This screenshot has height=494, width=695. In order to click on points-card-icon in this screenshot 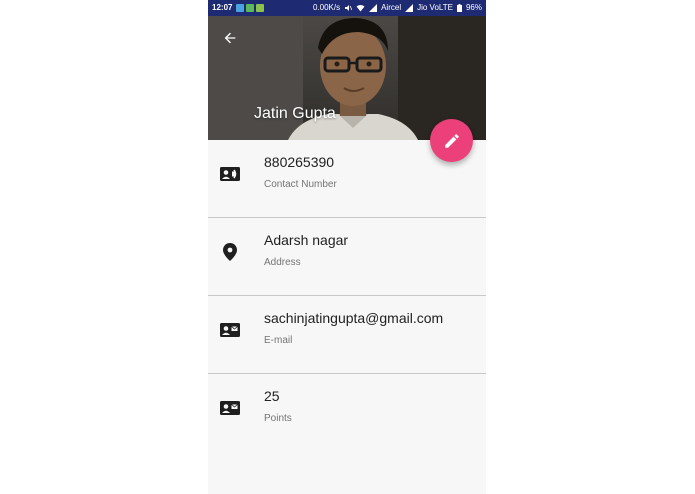, I will do `click(230, 408)`.